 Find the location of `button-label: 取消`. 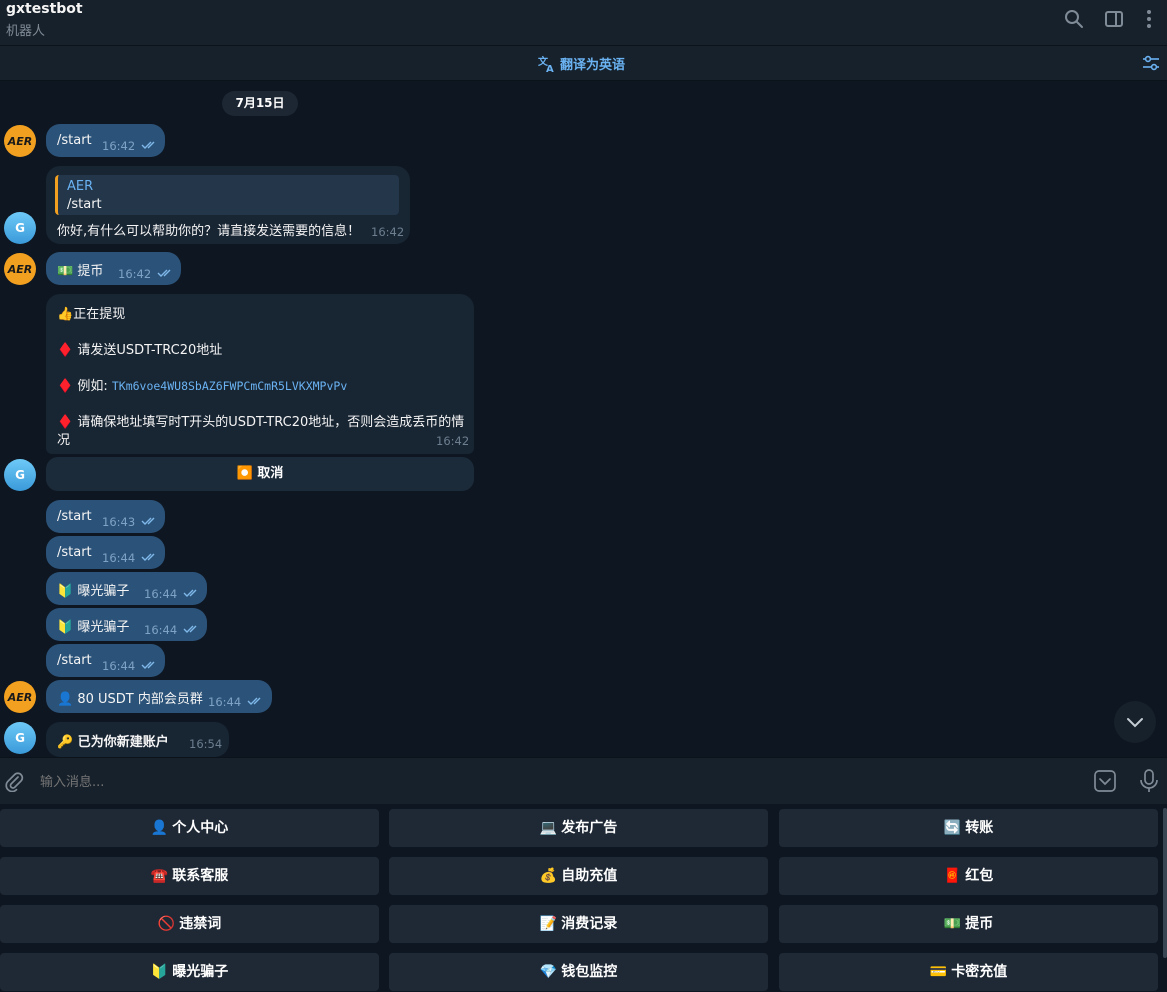

button-label: 取消 is located at coordinates (270, 473).